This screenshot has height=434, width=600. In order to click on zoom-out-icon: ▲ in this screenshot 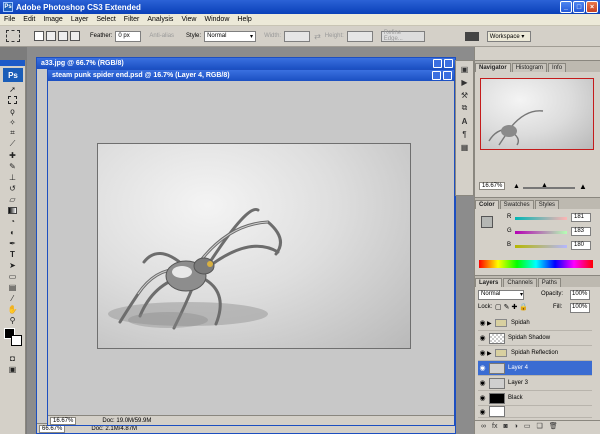, I will do `click(516, 186)`.